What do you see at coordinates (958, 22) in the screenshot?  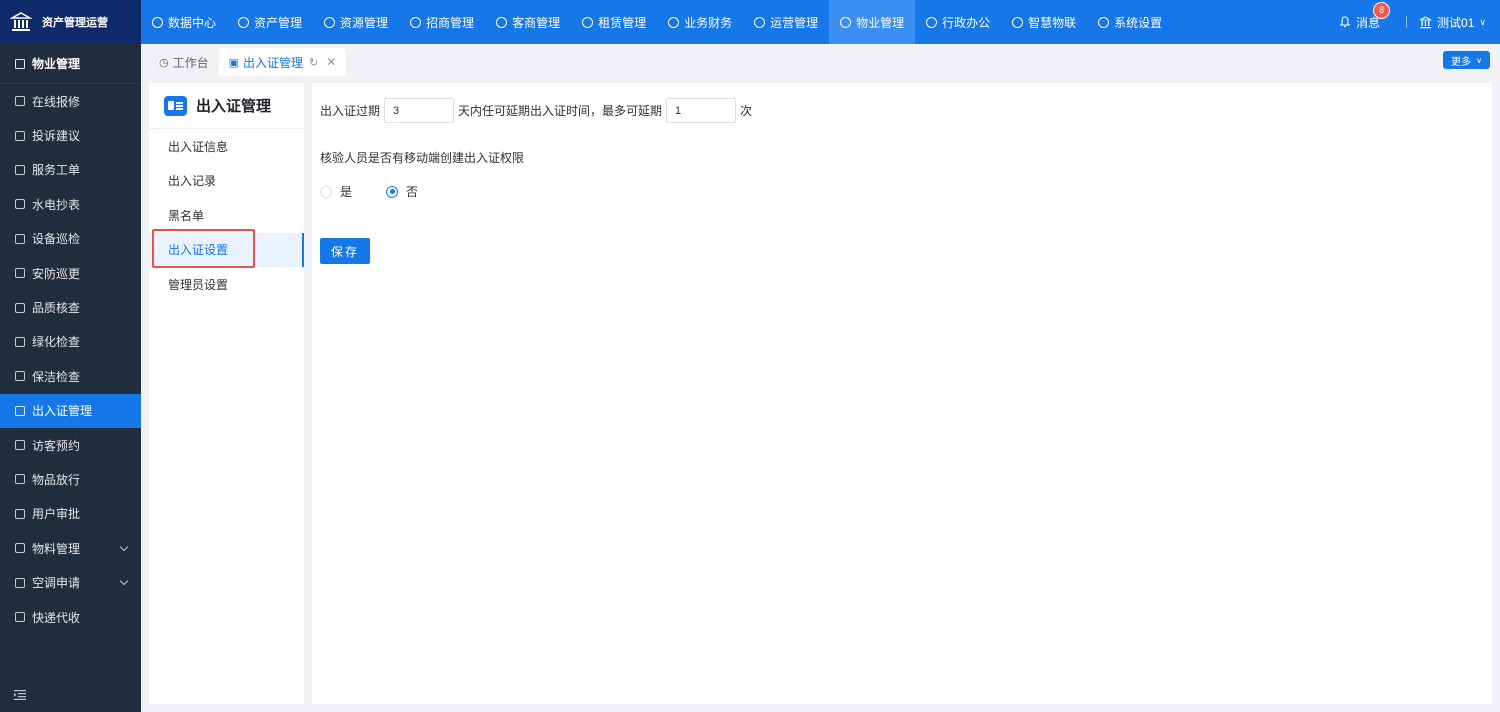 I see `topnav-item: 行政办公` at bounding box center [958, 22].